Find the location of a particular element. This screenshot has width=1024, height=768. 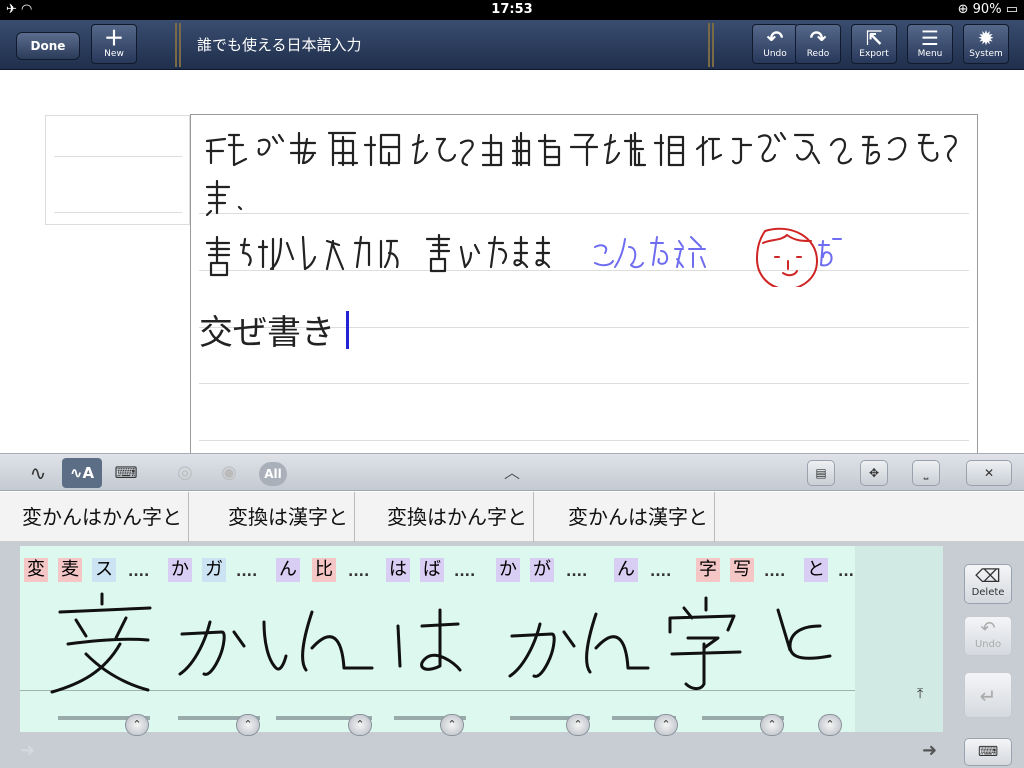

redo-icon: ↷ is located at coordinates (818, 38).